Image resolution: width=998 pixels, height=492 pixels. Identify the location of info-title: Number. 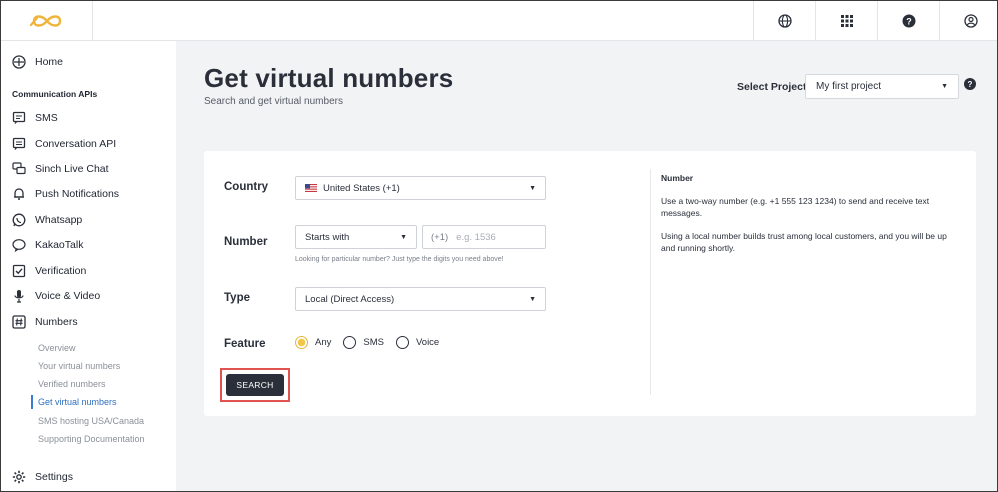
(677, 178).